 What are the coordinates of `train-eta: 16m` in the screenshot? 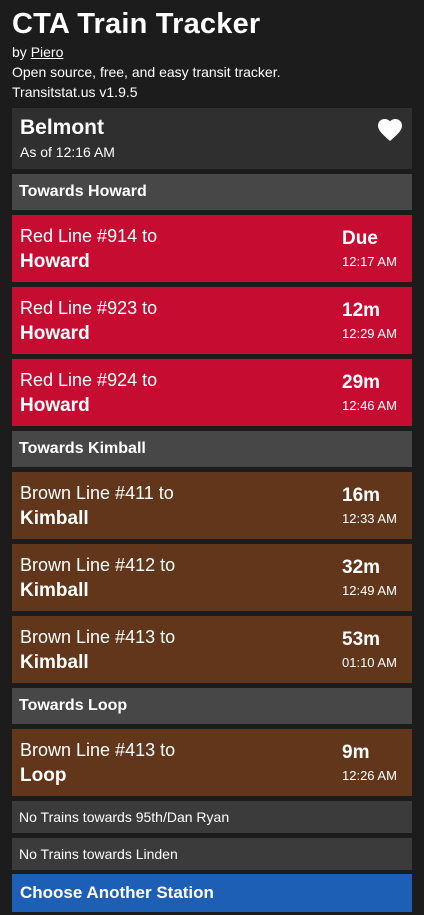 It's located at (361, 495).